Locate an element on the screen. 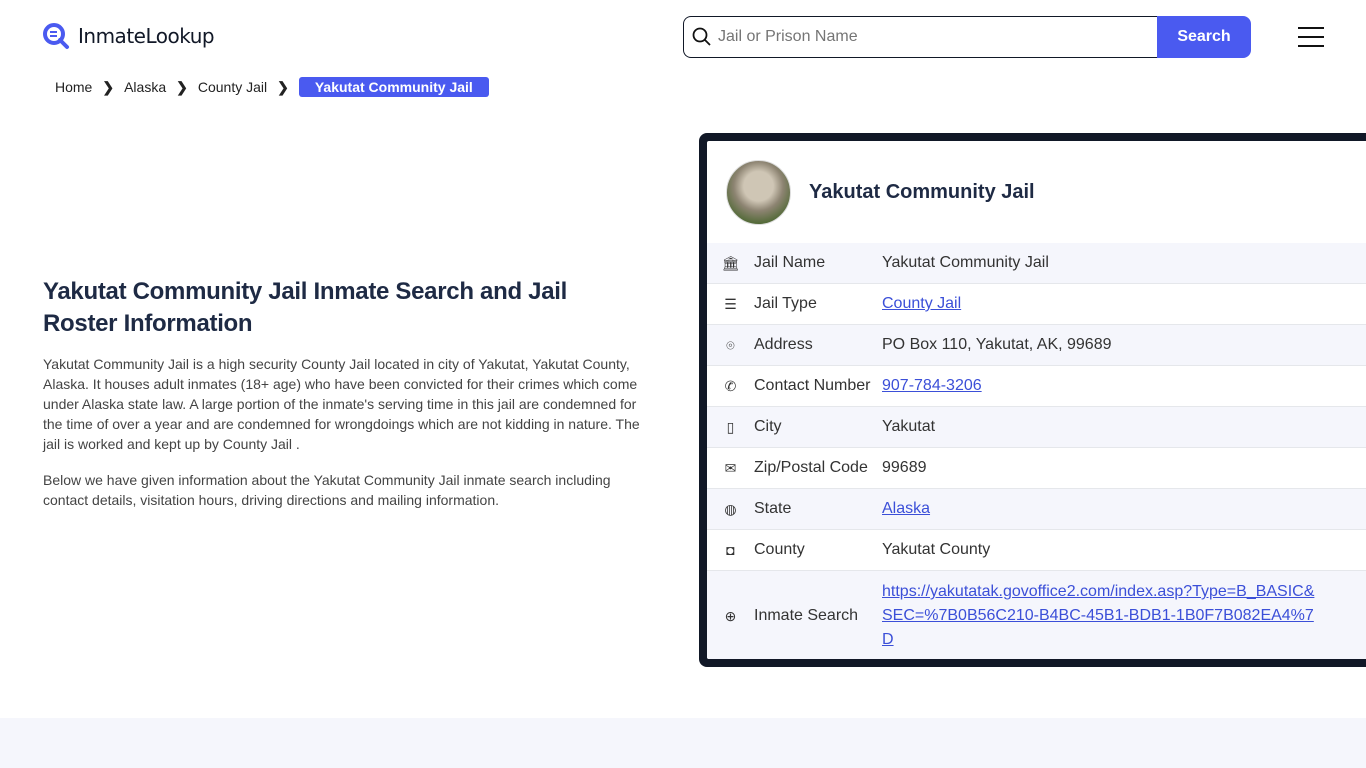 Image resolution: width=1366 pixels, height=768 pixels. globe-icon: ◍ is located at coordinates (730, 508).